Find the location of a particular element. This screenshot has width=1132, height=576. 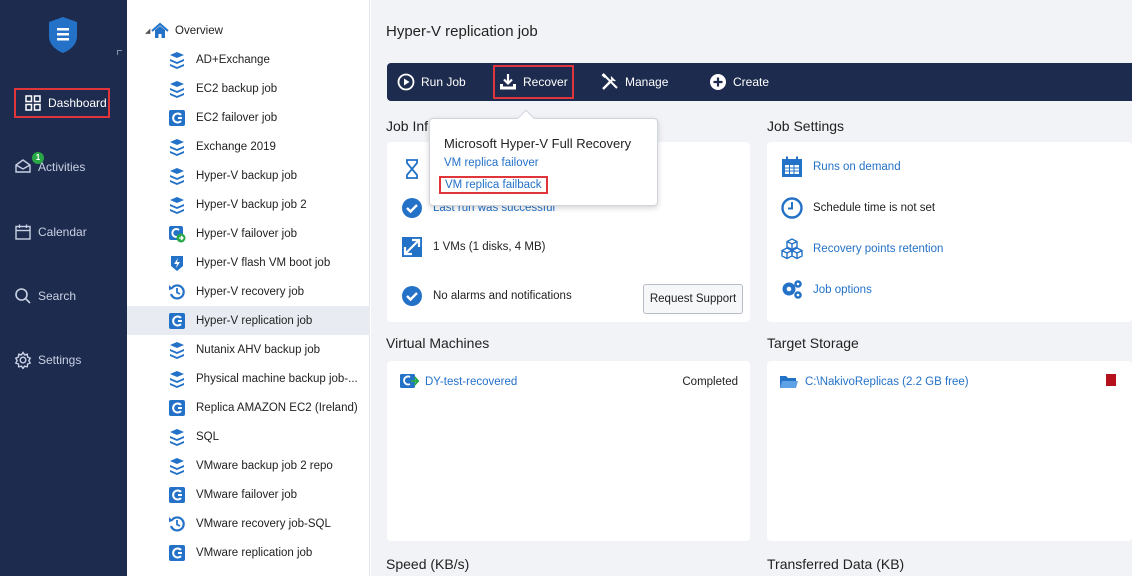

nav-search: Search is located at coordinates (45, 296).